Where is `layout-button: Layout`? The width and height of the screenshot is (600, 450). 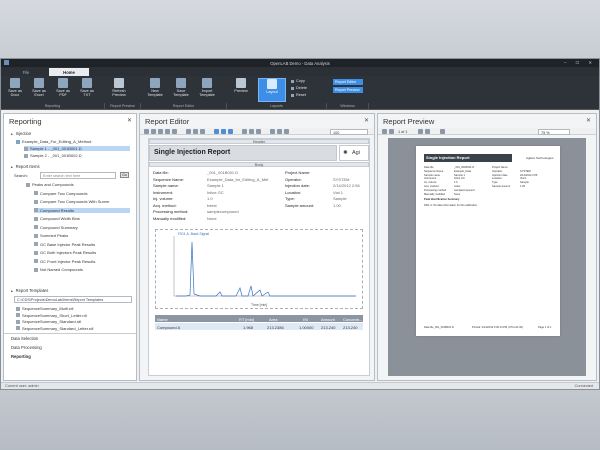
layout-button: Layout is located at coordinates (272, 90).